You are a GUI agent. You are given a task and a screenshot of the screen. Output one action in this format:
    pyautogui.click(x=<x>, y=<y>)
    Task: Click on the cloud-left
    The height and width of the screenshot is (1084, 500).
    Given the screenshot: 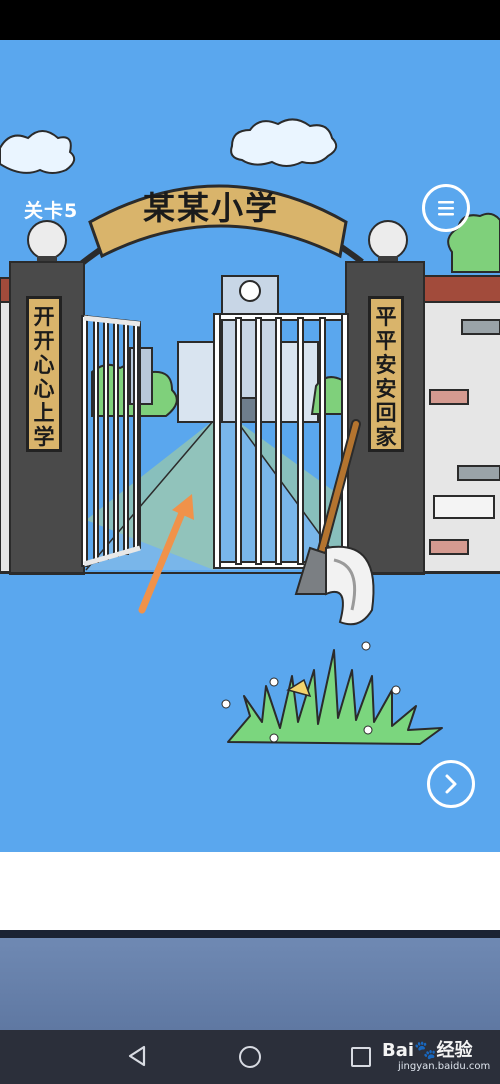 What is the action you would take?
    pyautogui.click(x=38, y=152)
    